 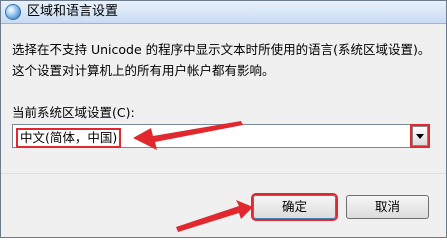 I want to click on cancel-button: 取消, so click(x=387, y=207).